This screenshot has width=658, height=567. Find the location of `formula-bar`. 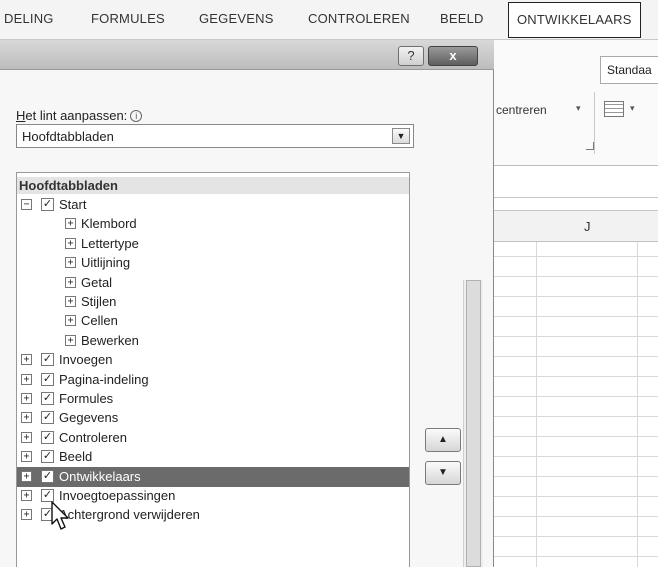

formula-bar is located at coordinates (574, 183).